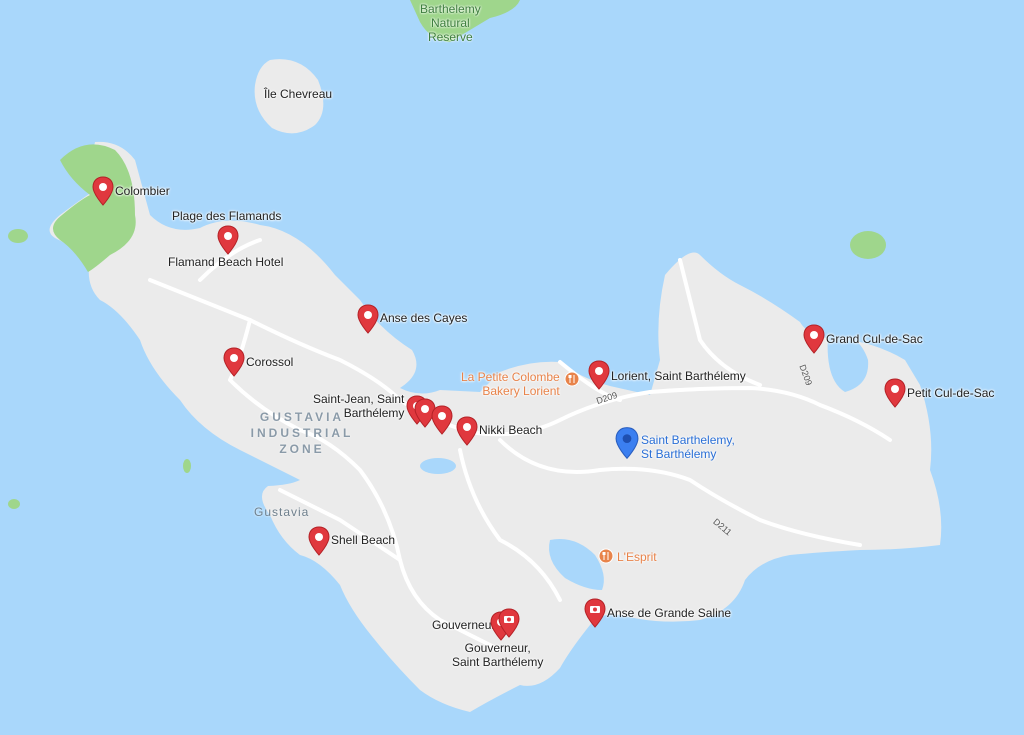 This screenshot has height=735, width=1024. I want to click on saint-jean-line1: Saint-Jean, Saint, so click(359, 399).